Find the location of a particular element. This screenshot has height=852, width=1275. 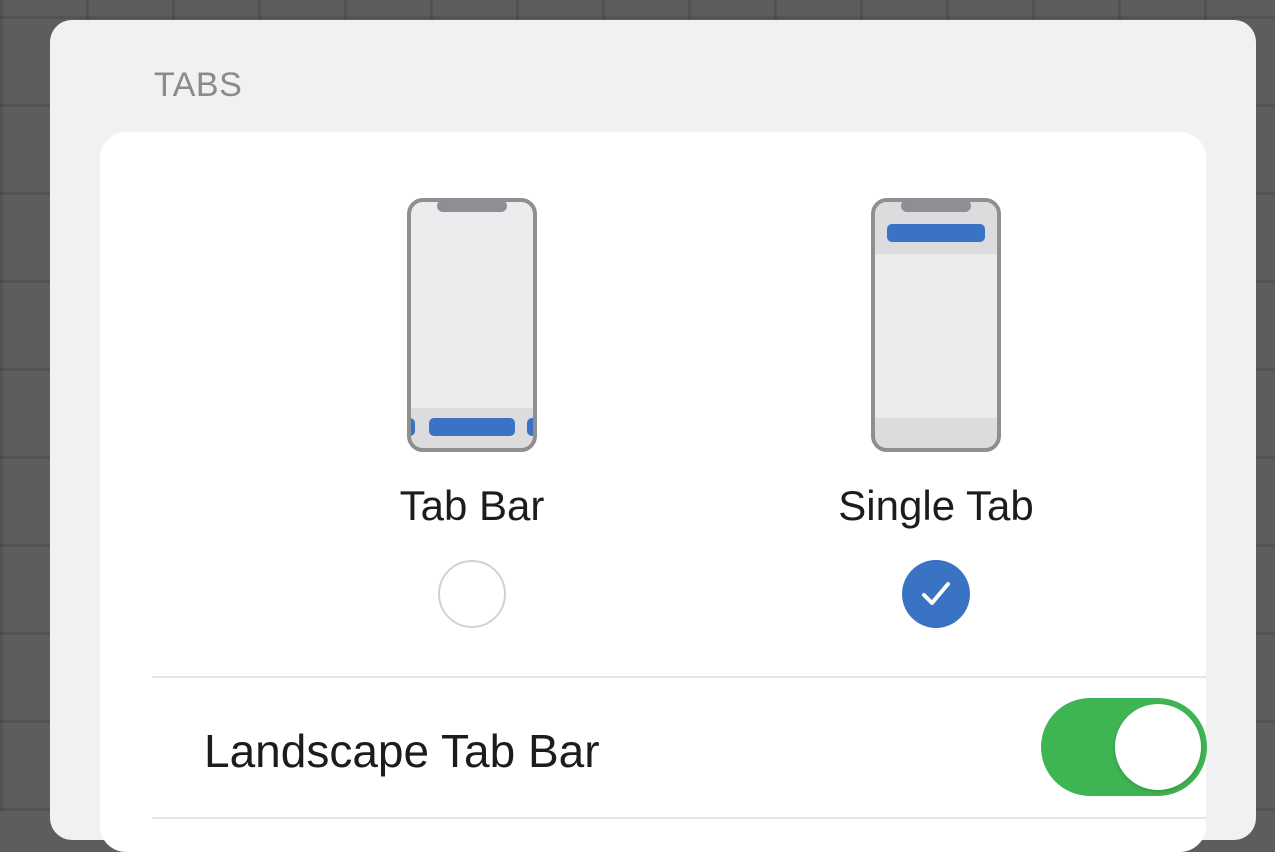

single-tab-option: Single Tab is located at coordinates (936, 382).